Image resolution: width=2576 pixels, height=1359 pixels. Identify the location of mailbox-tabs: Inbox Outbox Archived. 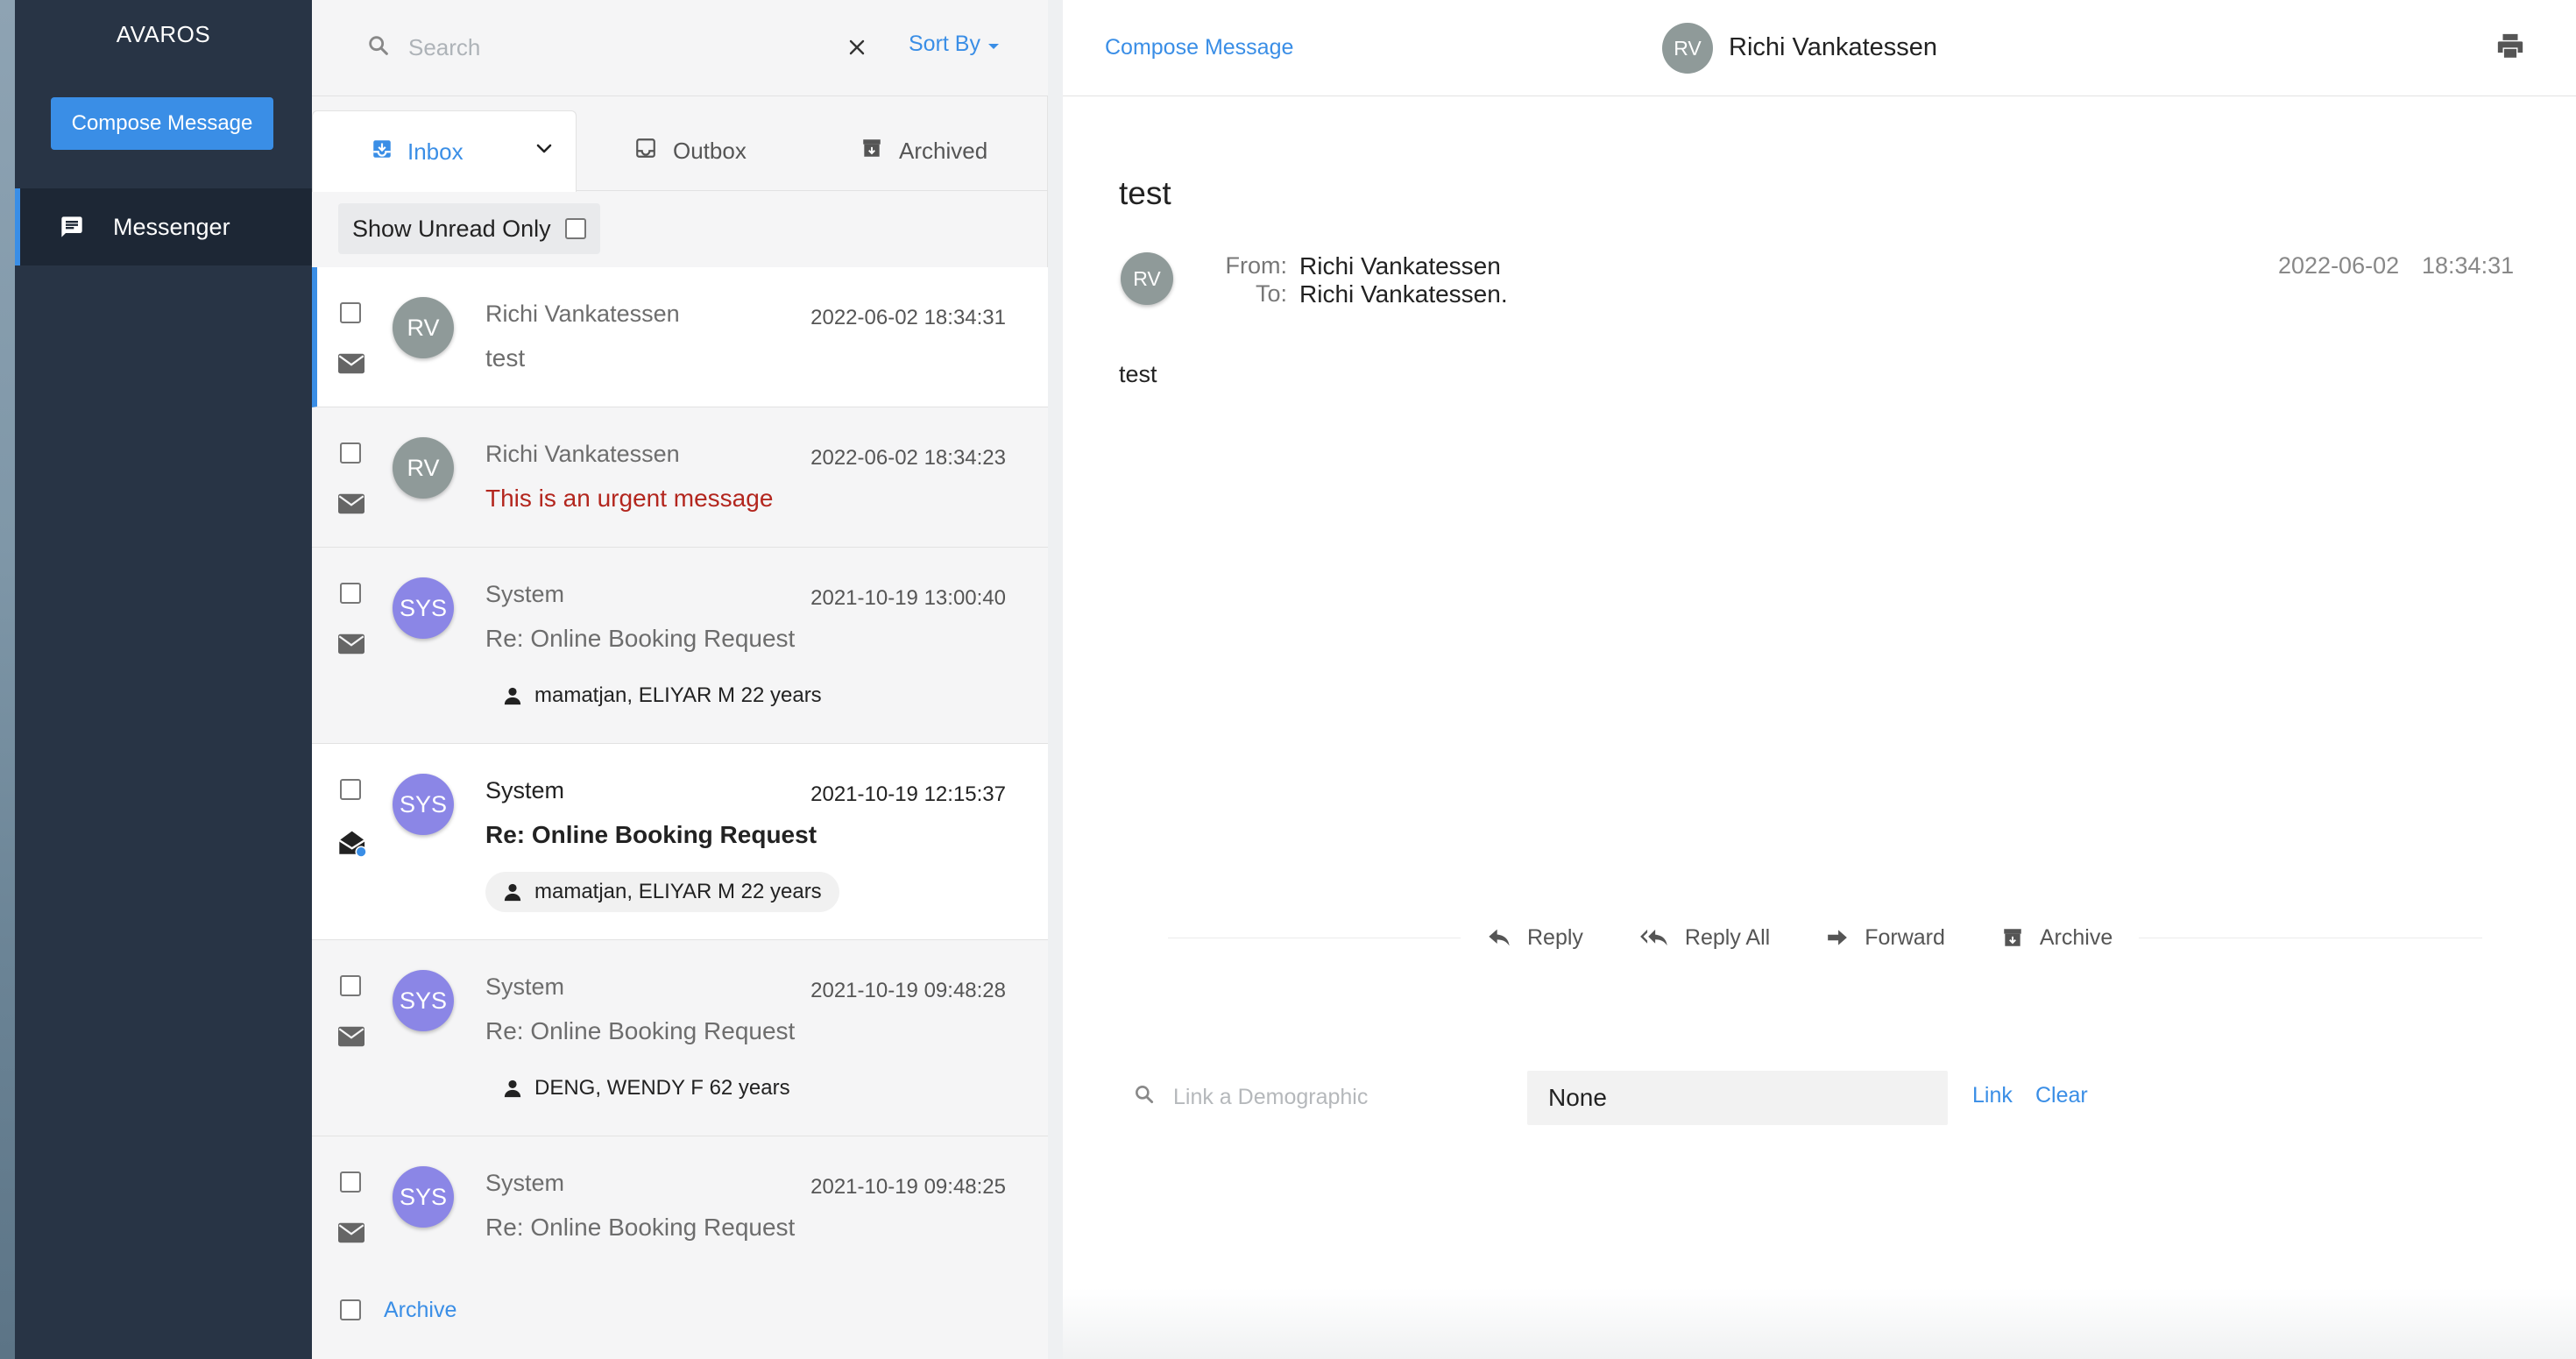
(680, 144).